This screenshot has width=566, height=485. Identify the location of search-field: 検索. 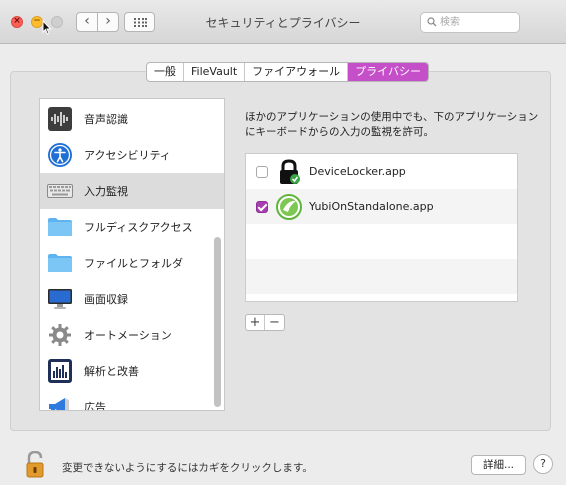
(470, 22).